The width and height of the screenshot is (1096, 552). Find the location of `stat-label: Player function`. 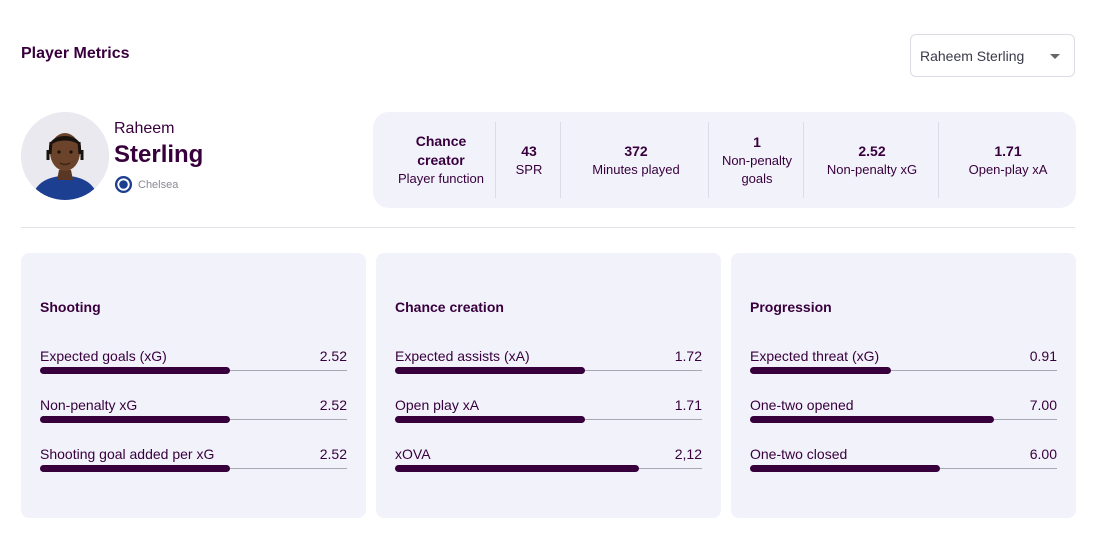

stat-label: Player function is located at coordinates (441, 178).